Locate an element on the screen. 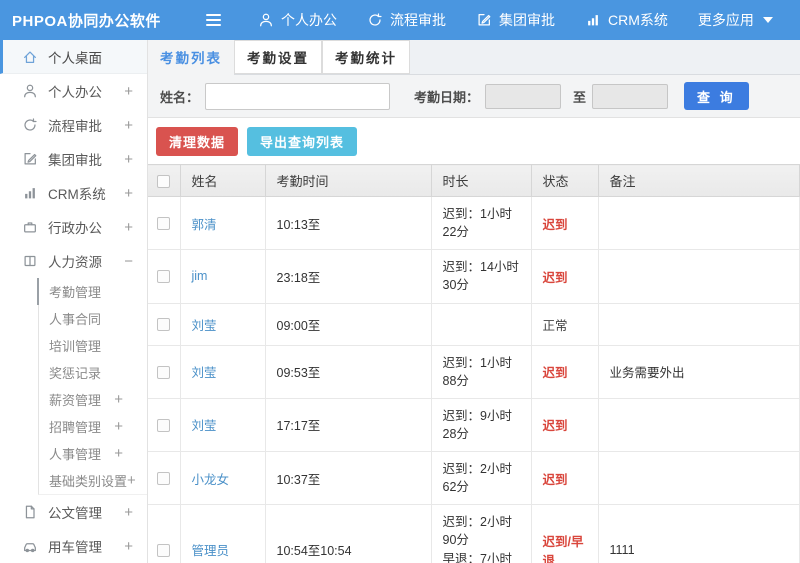  submenu-item-base-category-settings: 基础类别设置 + is located at coordinates (93, 480).